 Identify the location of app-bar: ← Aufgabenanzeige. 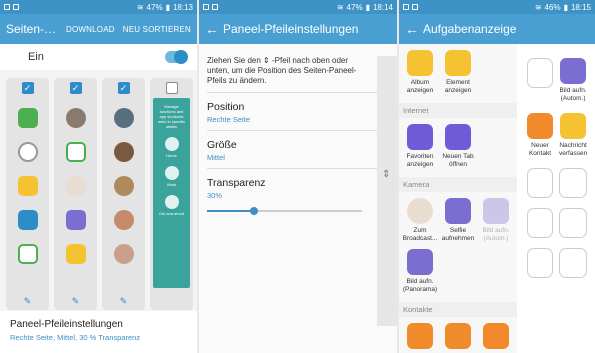
(497, 29).